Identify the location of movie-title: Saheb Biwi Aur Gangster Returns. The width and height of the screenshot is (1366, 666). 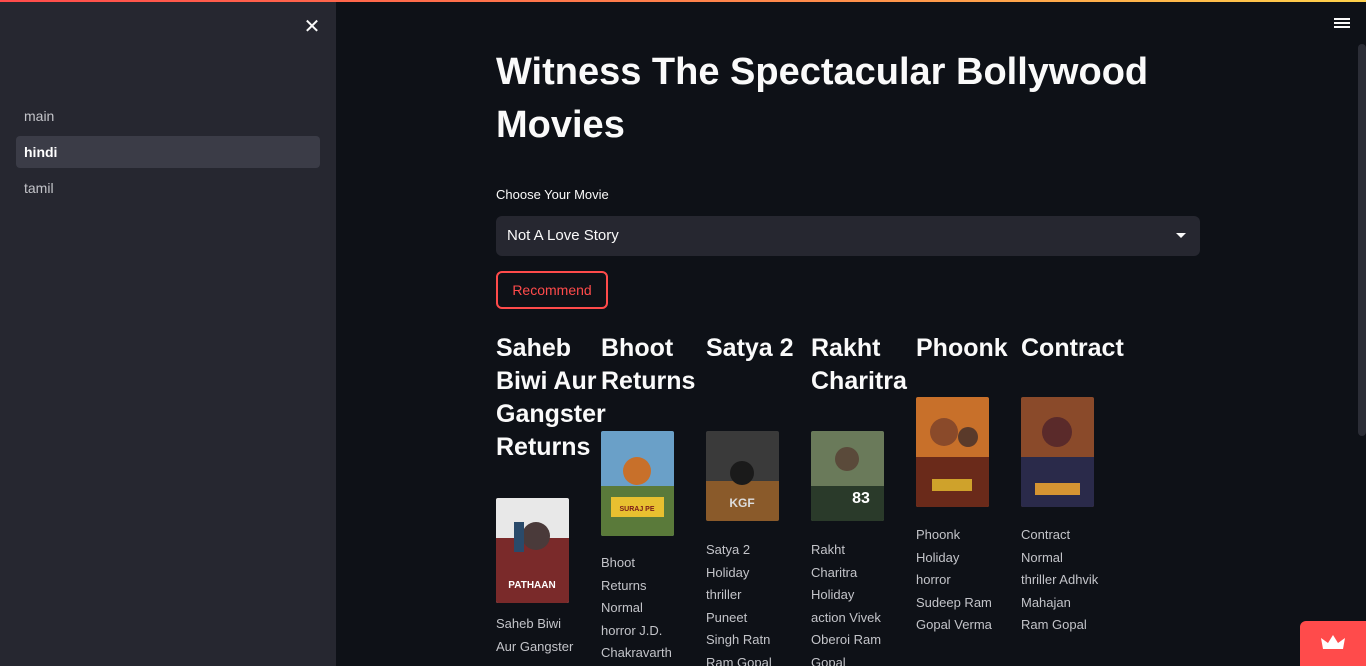
(551, 397).